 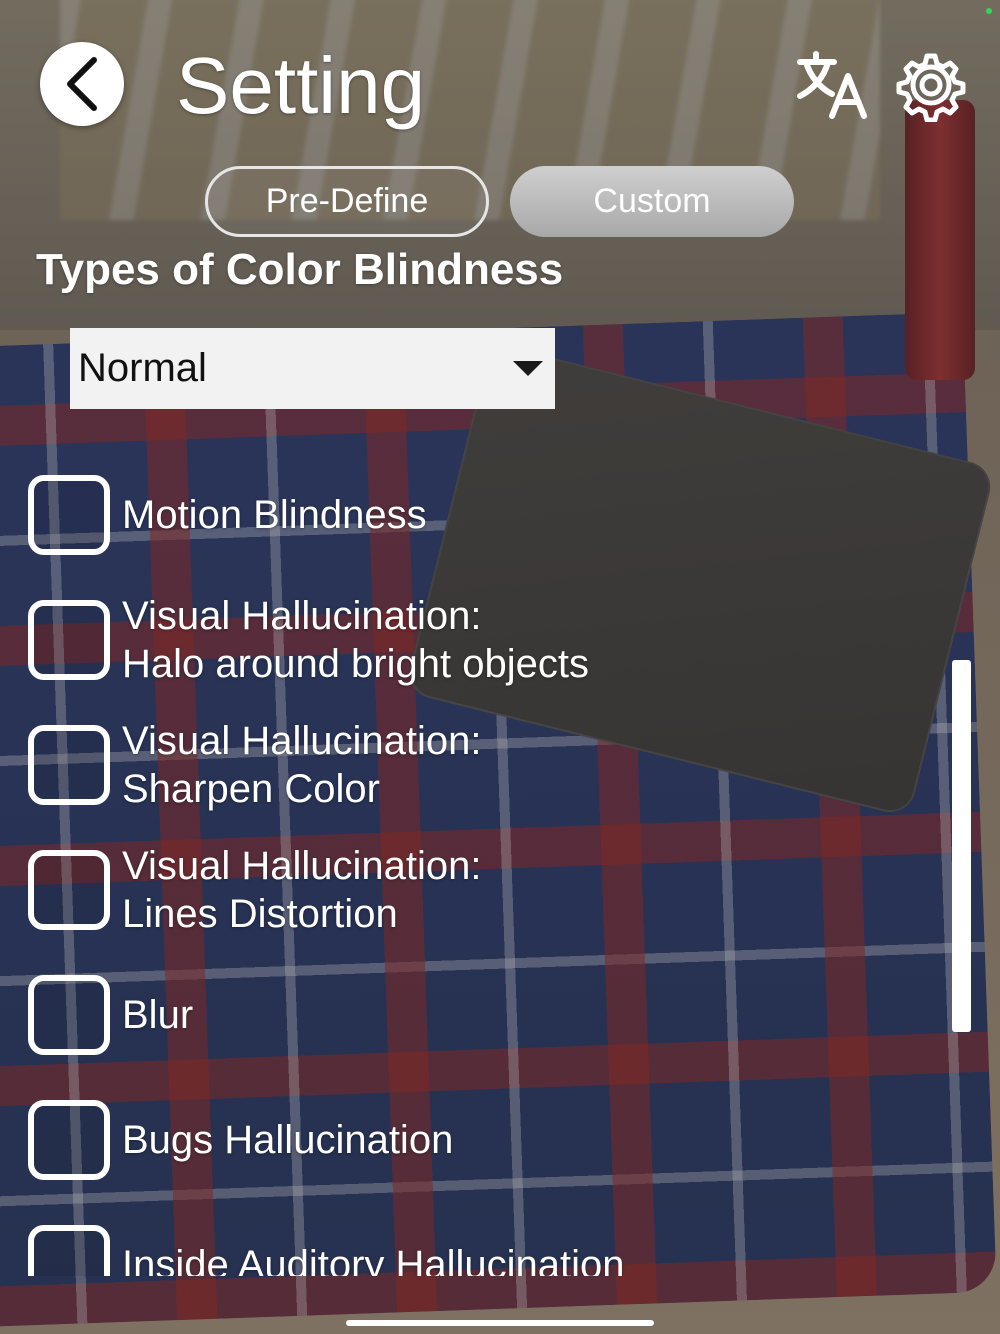 What do you see at coordinates (302, 890) in the screenshot?
I see `list-item-label: Visual Hallucination: Lines Distortion` at bounding box center [302, 890].